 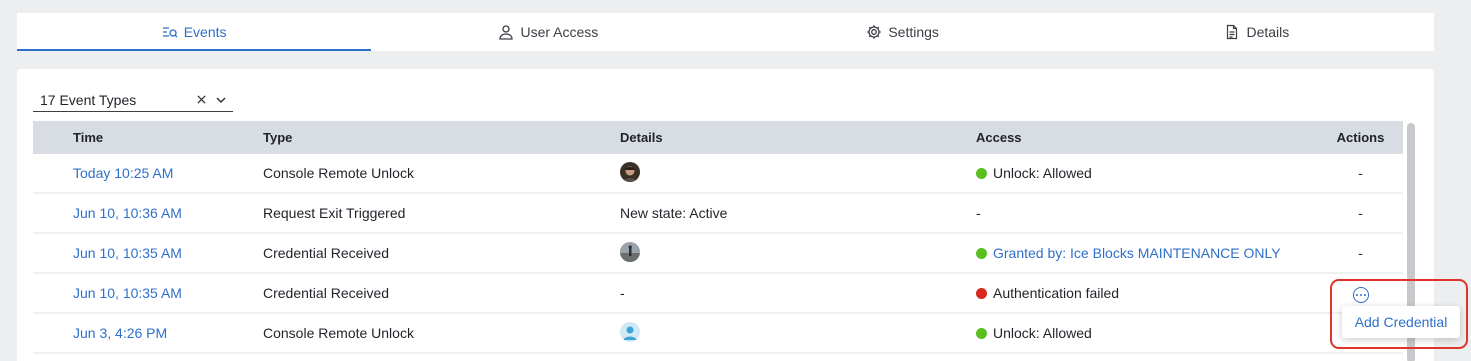 I want to click on events-filter-icon, so click(x=170, y=32).